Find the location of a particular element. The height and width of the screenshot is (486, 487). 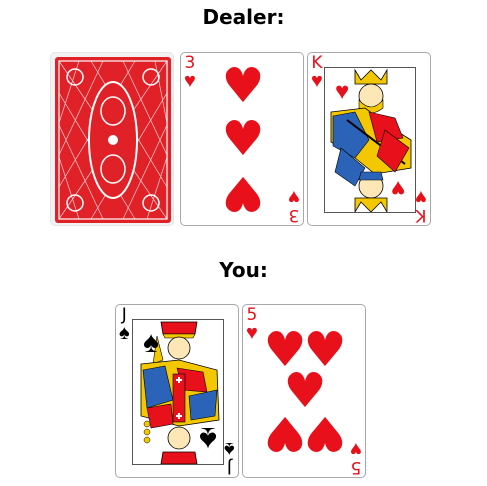

card-corner-bottom: J ♠ is located at coordinates (229, 457).